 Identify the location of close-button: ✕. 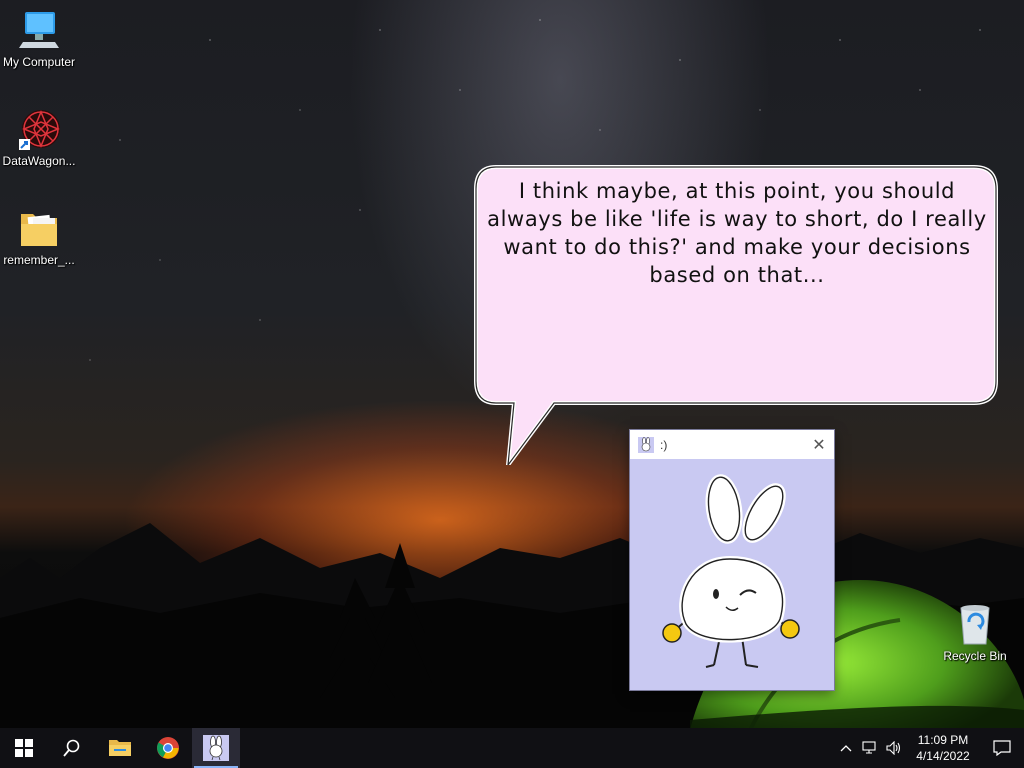
(819, 444).